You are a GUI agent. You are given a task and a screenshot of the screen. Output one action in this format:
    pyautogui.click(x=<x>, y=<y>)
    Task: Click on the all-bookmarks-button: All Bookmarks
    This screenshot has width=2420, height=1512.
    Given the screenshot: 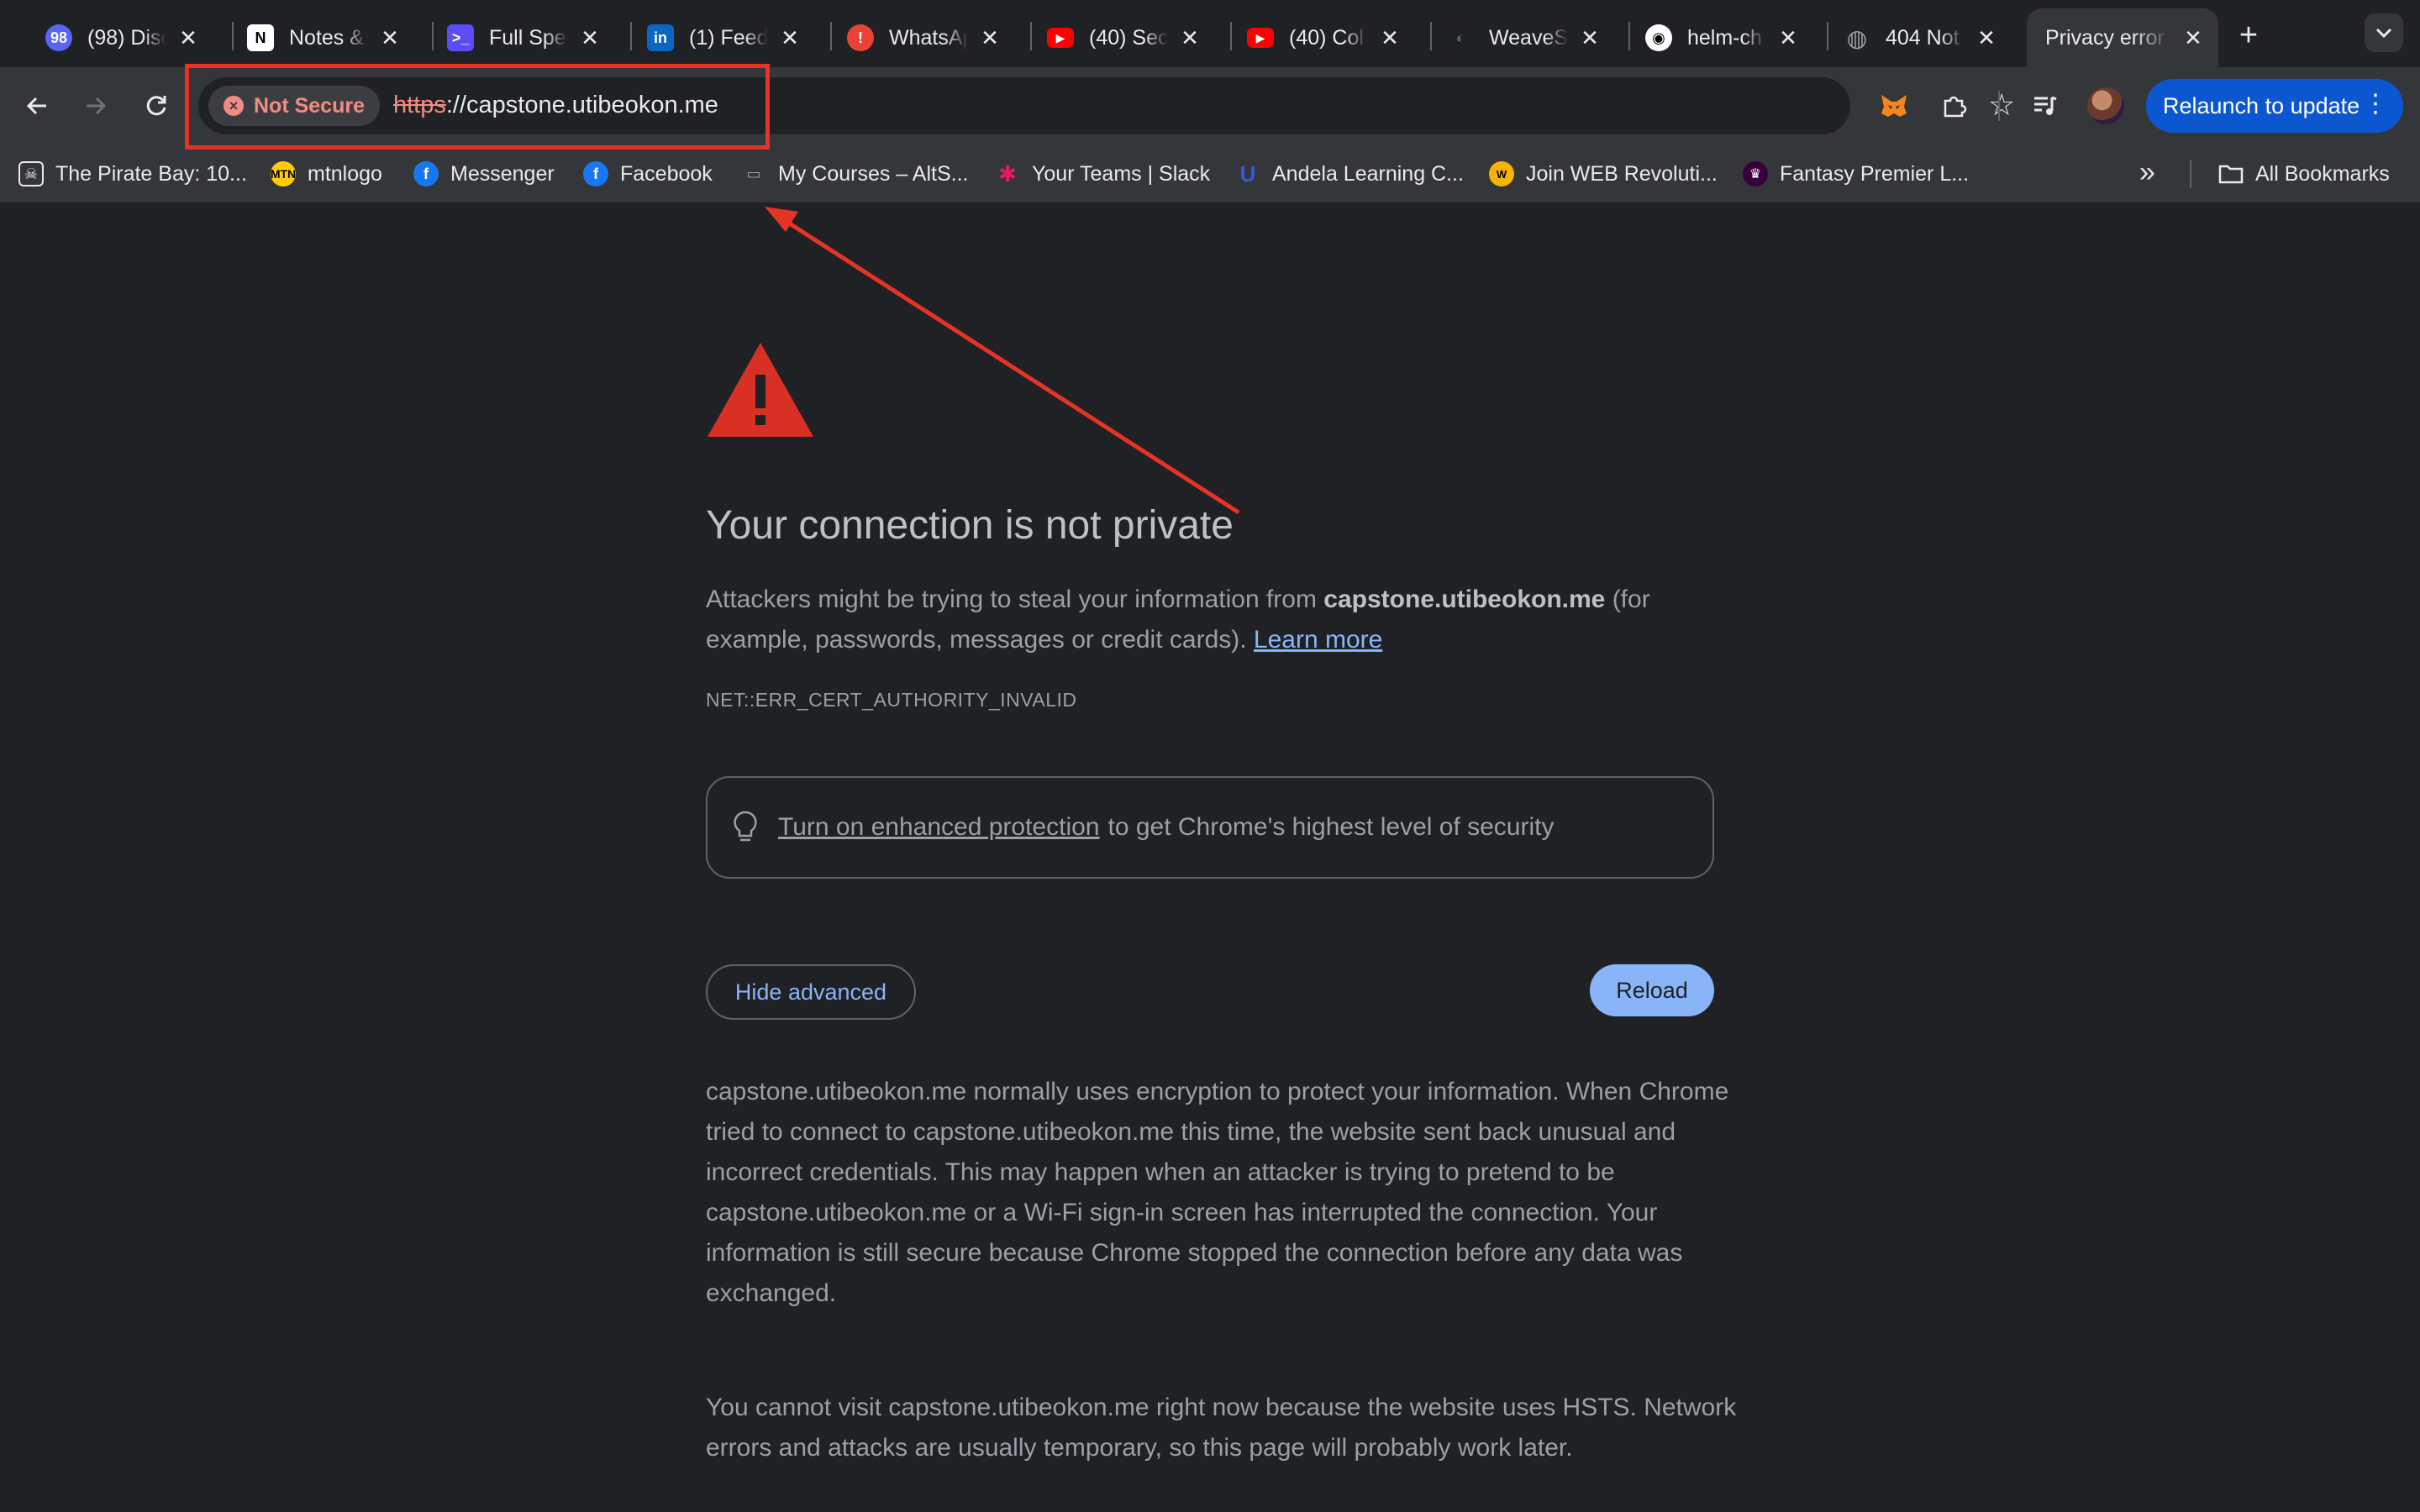 What is the action you would take?
    pyautogui.click(x=2304, y=174)
    